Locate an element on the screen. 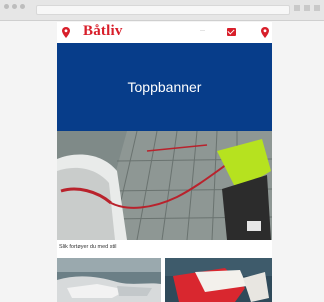 This screenshot has width=324, height=302. header-link: — is located at coordinates (202, 31).